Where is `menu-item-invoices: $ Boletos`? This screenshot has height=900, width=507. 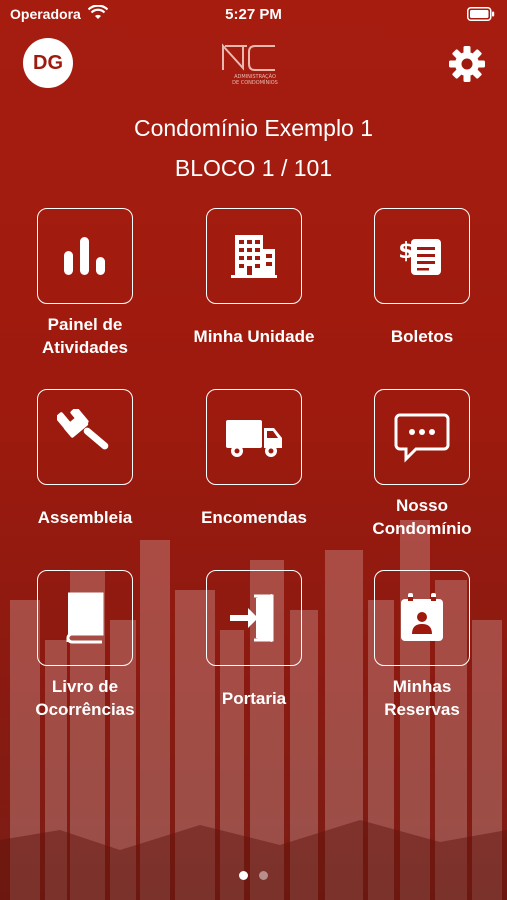 menu-item-invoices: $ Boletos is located at coordinates (422, 287).